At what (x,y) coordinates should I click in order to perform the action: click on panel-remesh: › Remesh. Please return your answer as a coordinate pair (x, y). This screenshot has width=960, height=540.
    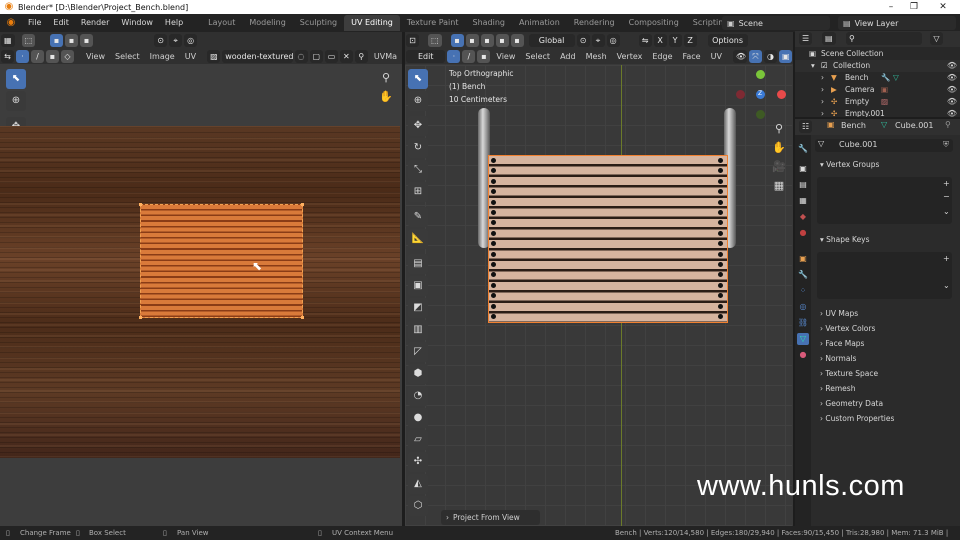
    Looking at the image, I should click on (884, 388).